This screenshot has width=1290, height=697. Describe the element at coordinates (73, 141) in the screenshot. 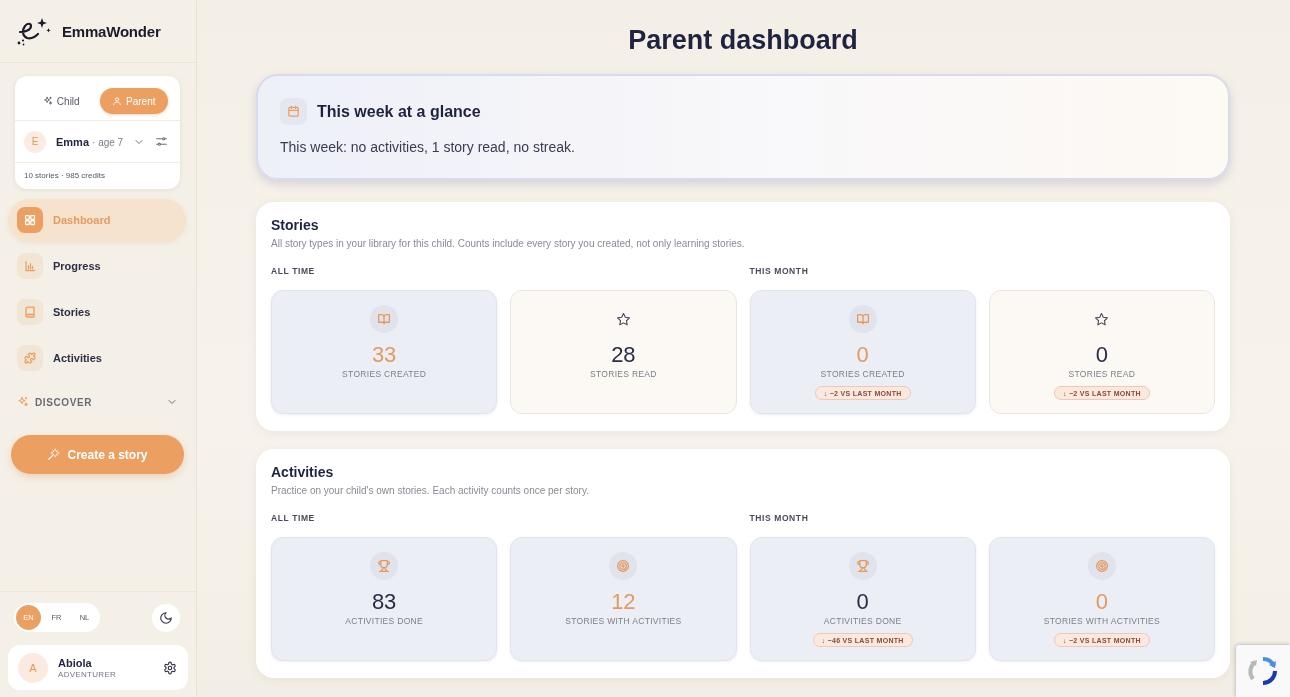

I see `child-name: Emma` at that location.